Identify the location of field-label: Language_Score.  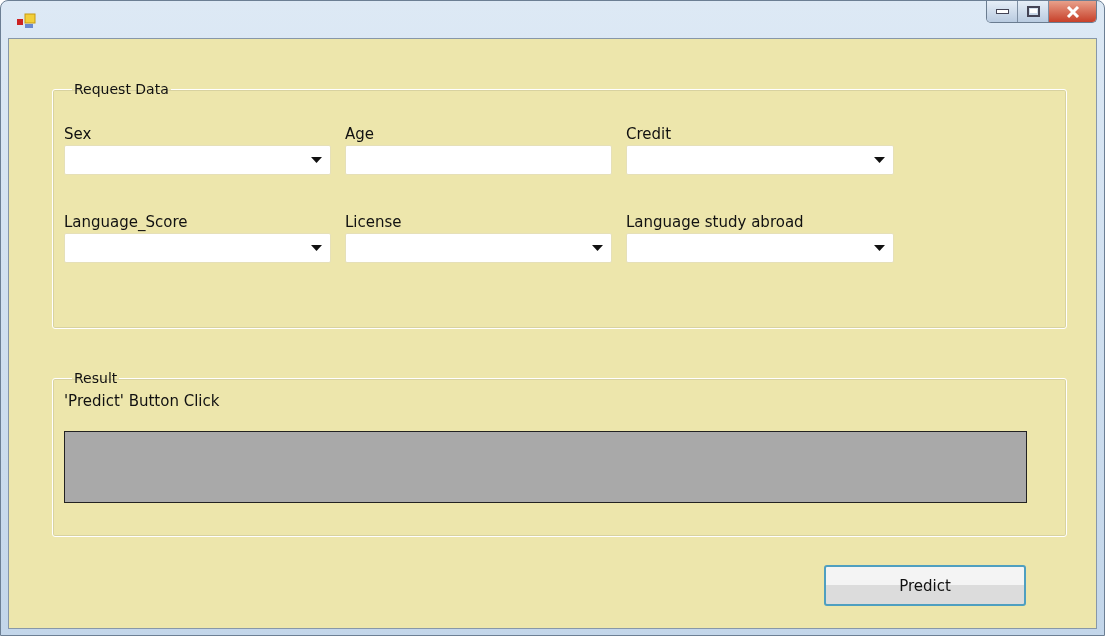
(126, 222).